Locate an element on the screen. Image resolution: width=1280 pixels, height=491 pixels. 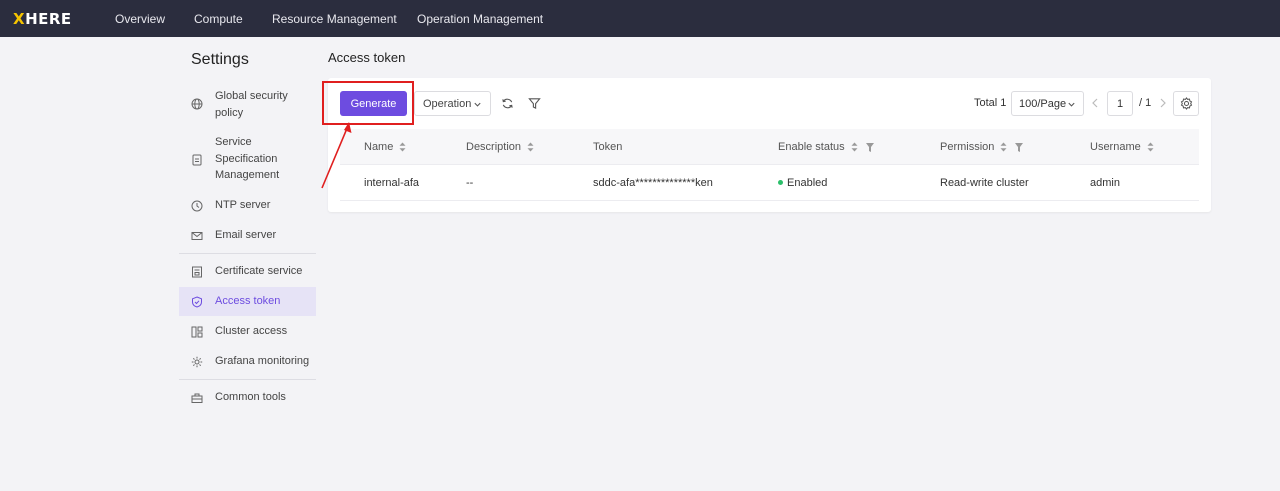
status-dot is located at coordinates (780, 182).